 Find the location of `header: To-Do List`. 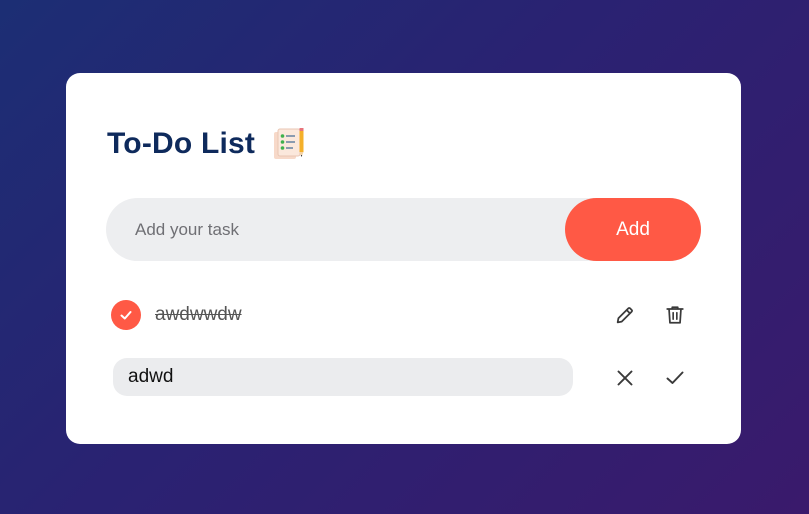

header: To-Do List is located at coordinates (207, 144).